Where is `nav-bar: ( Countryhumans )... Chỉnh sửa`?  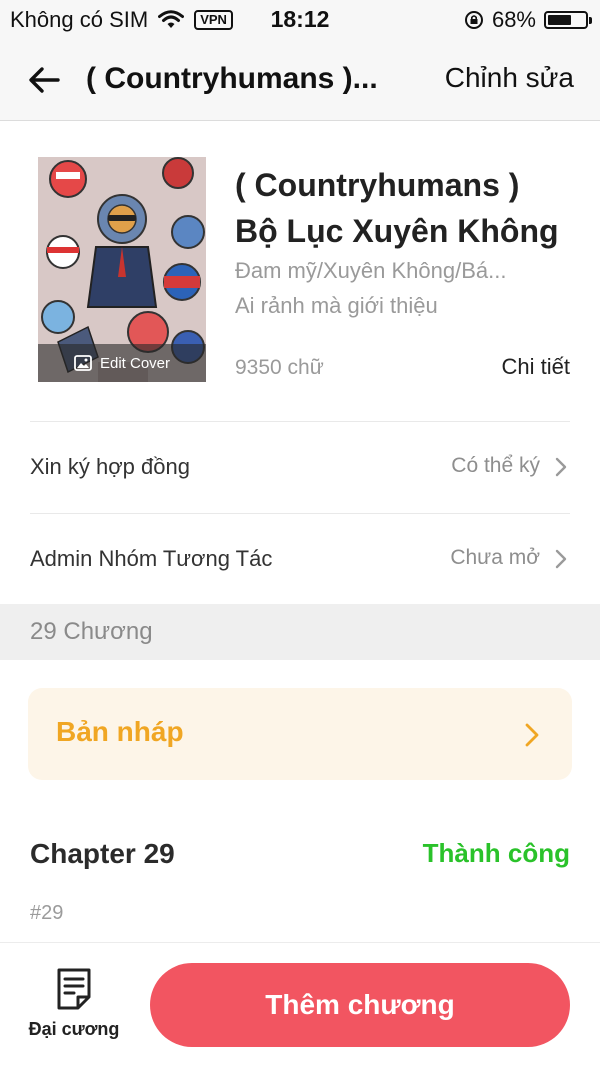 nav-bar: ( Countryhumans )... Chỉnh sửa is located at coordinates (300, 80).